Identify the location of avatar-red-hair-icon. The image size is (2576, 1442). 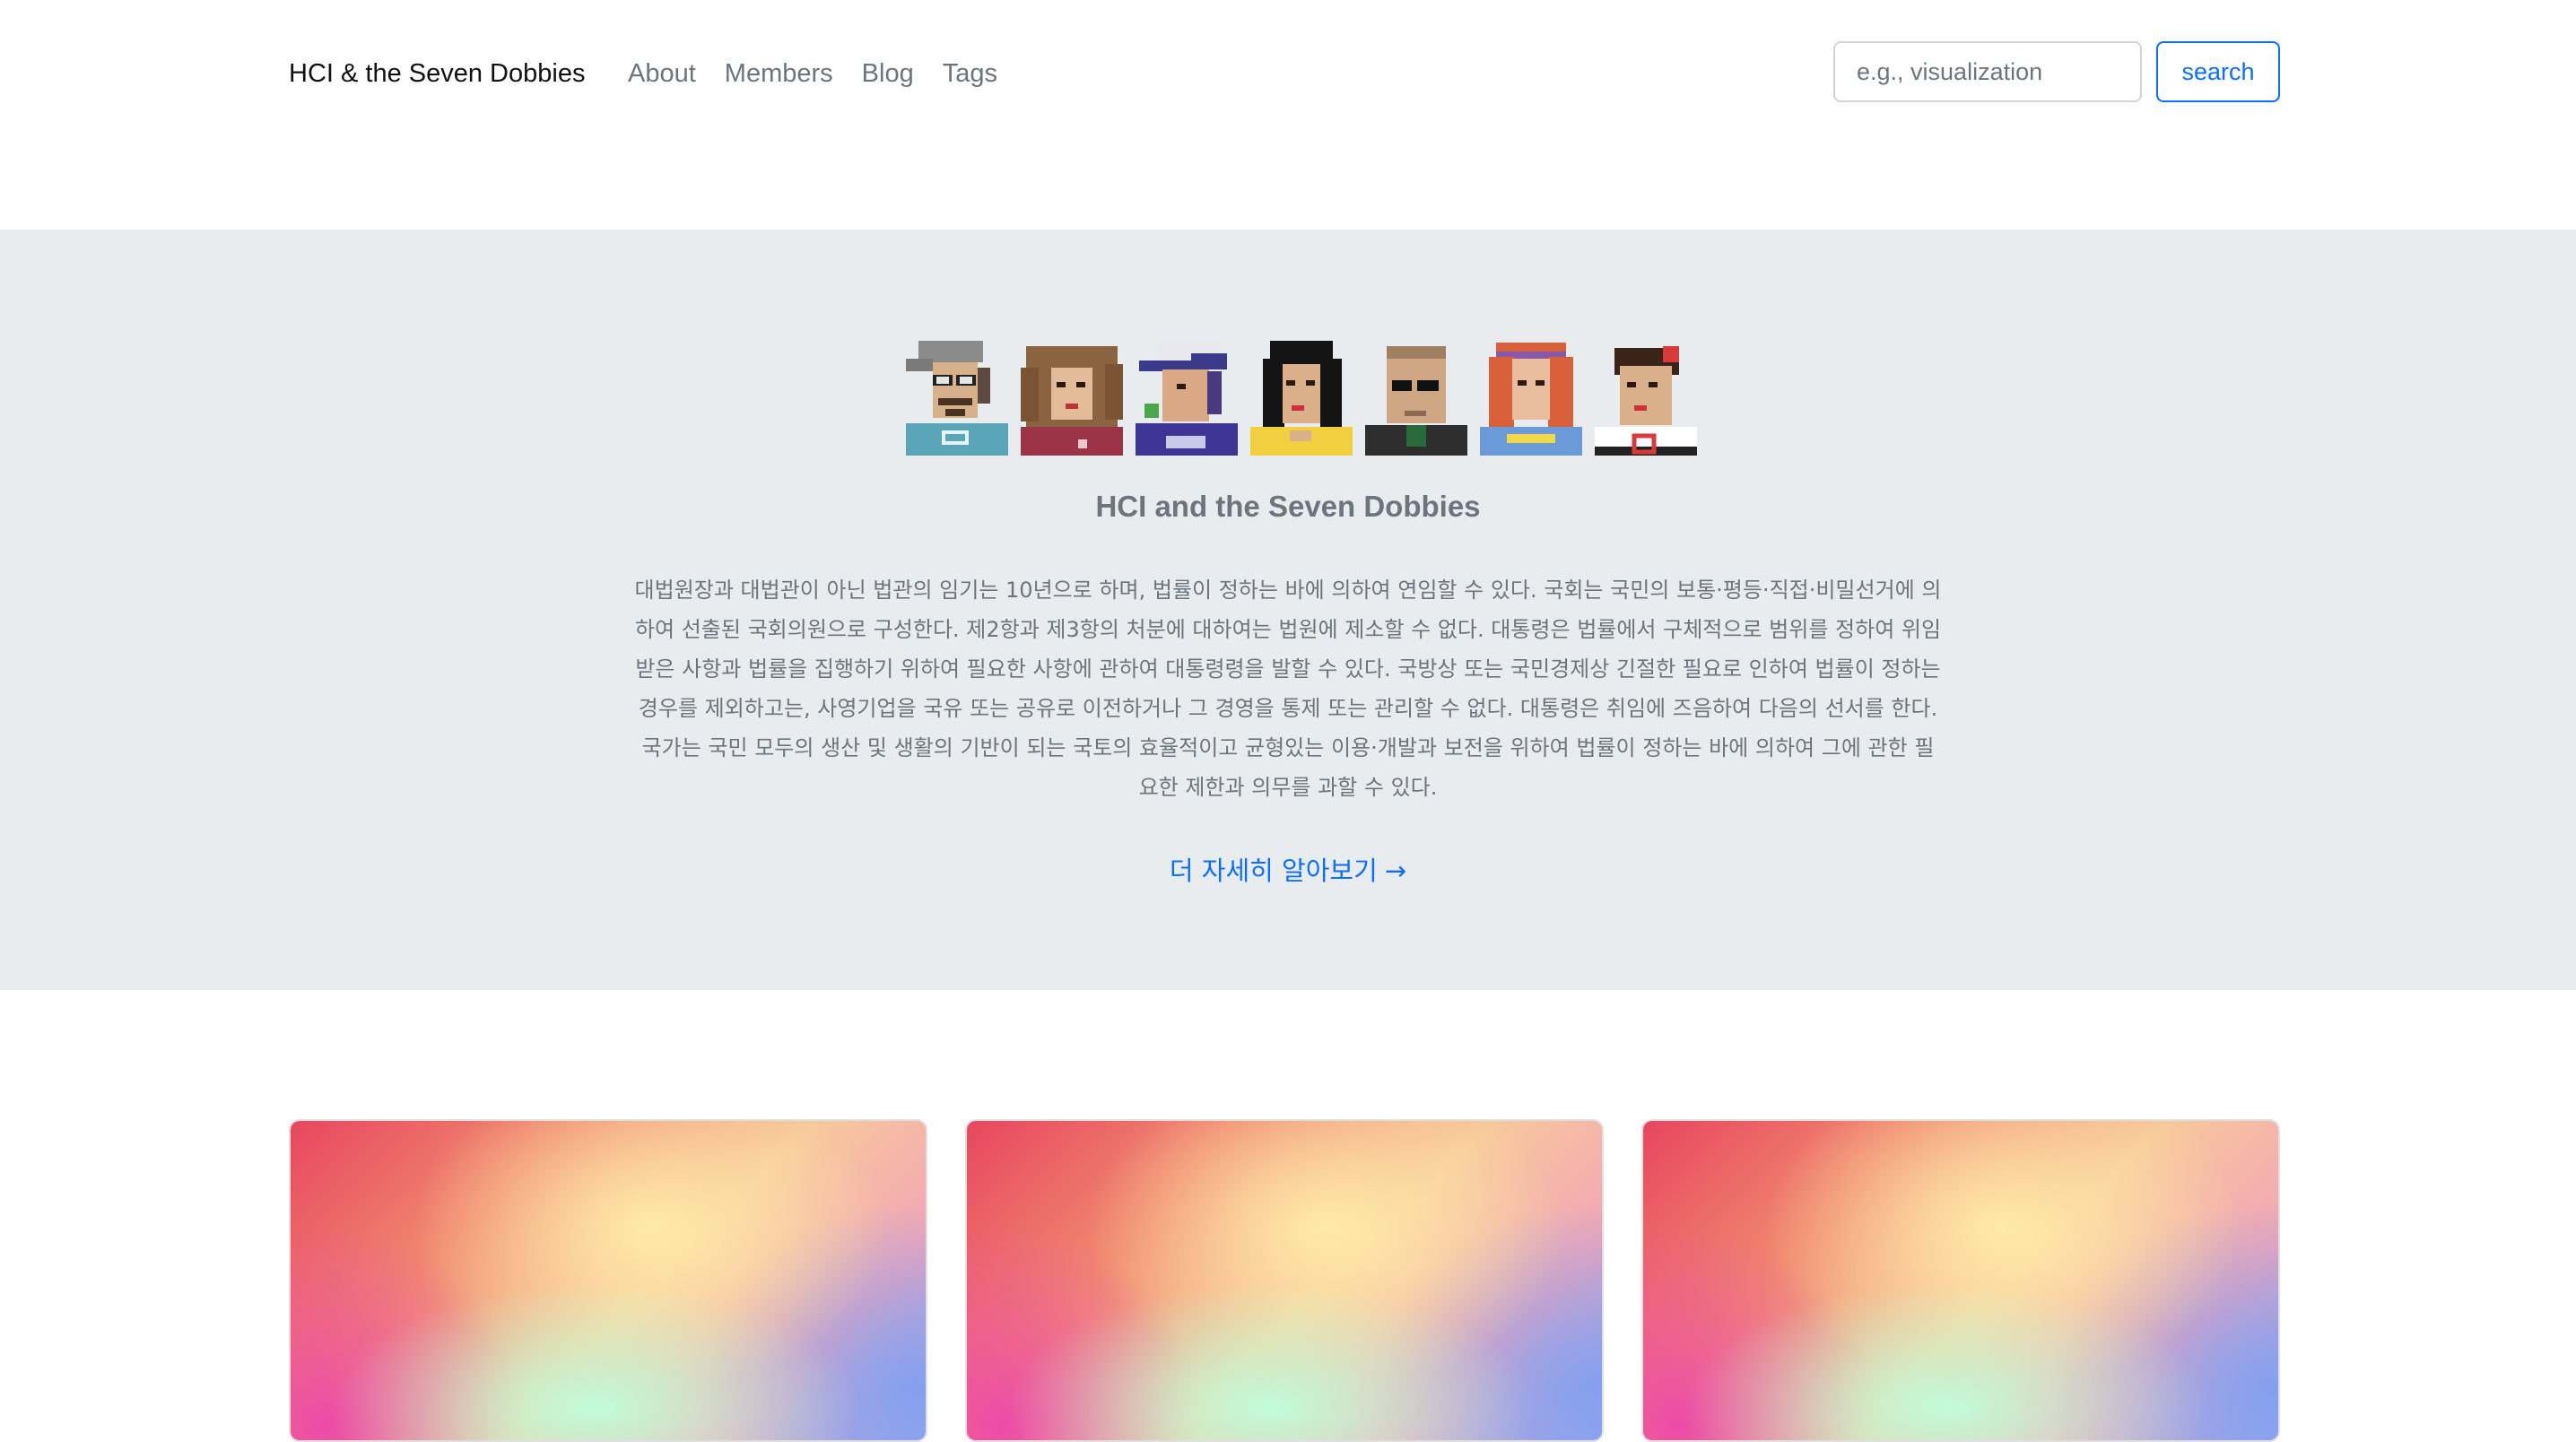
(1531, 400).